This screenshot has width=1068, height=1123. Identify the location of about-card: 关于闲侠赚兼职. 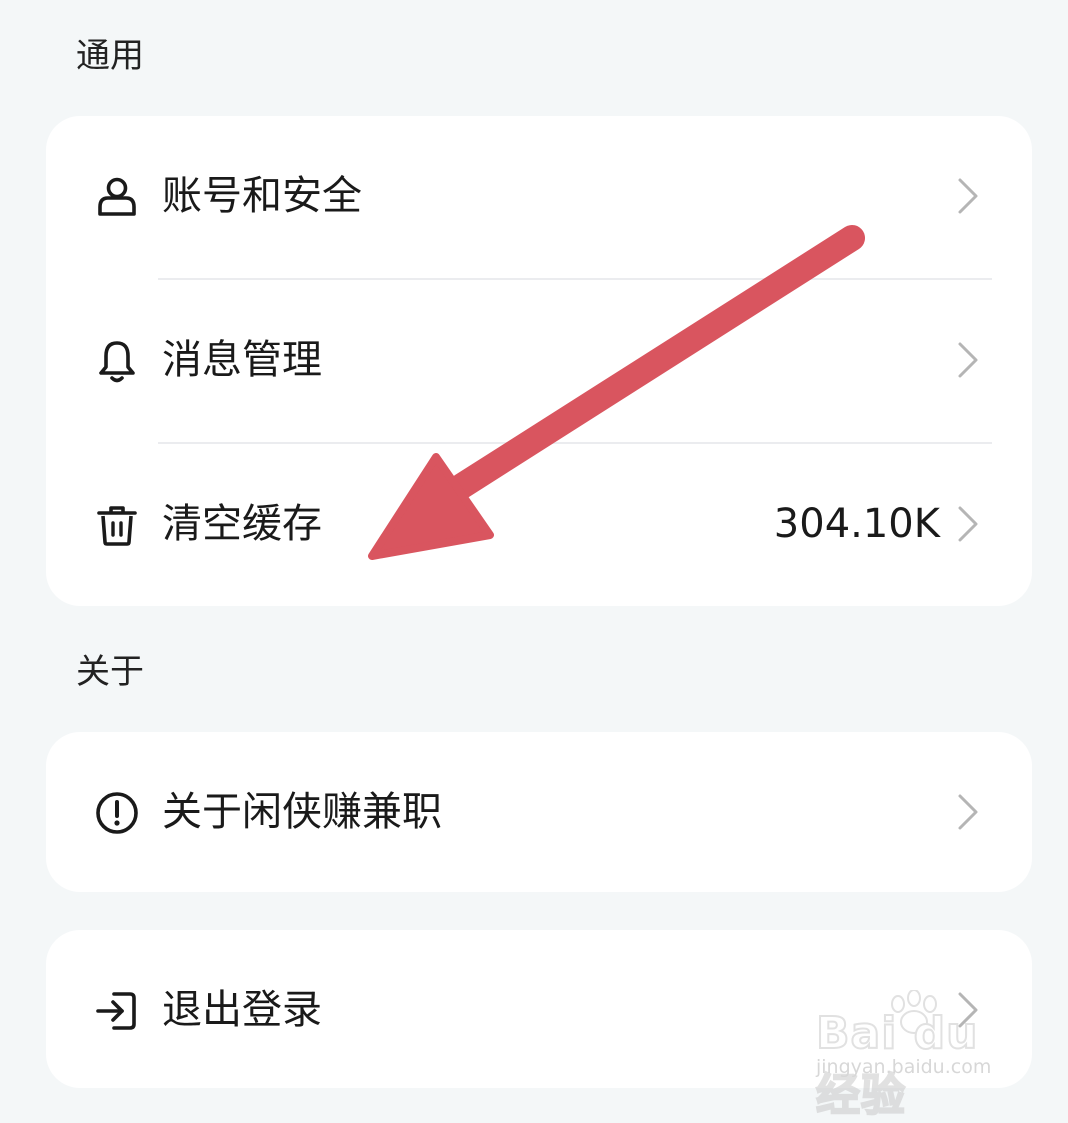
(539, 812).